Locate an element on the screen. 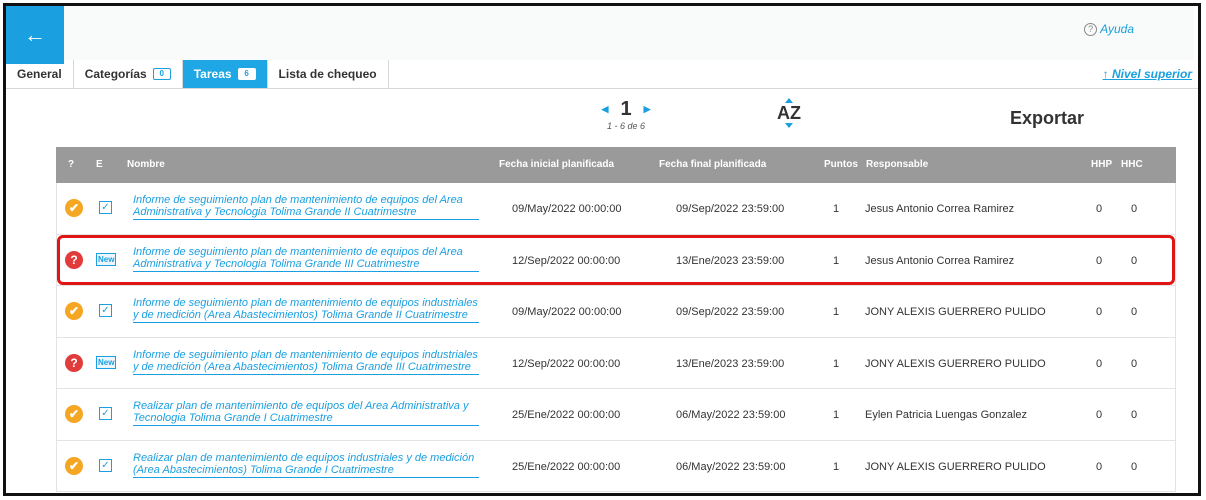 The width and height of the screenshot is (1206, 500). fecha-final: 13/Ene/2023 23:59:00 is located at coordinates (730, 363).